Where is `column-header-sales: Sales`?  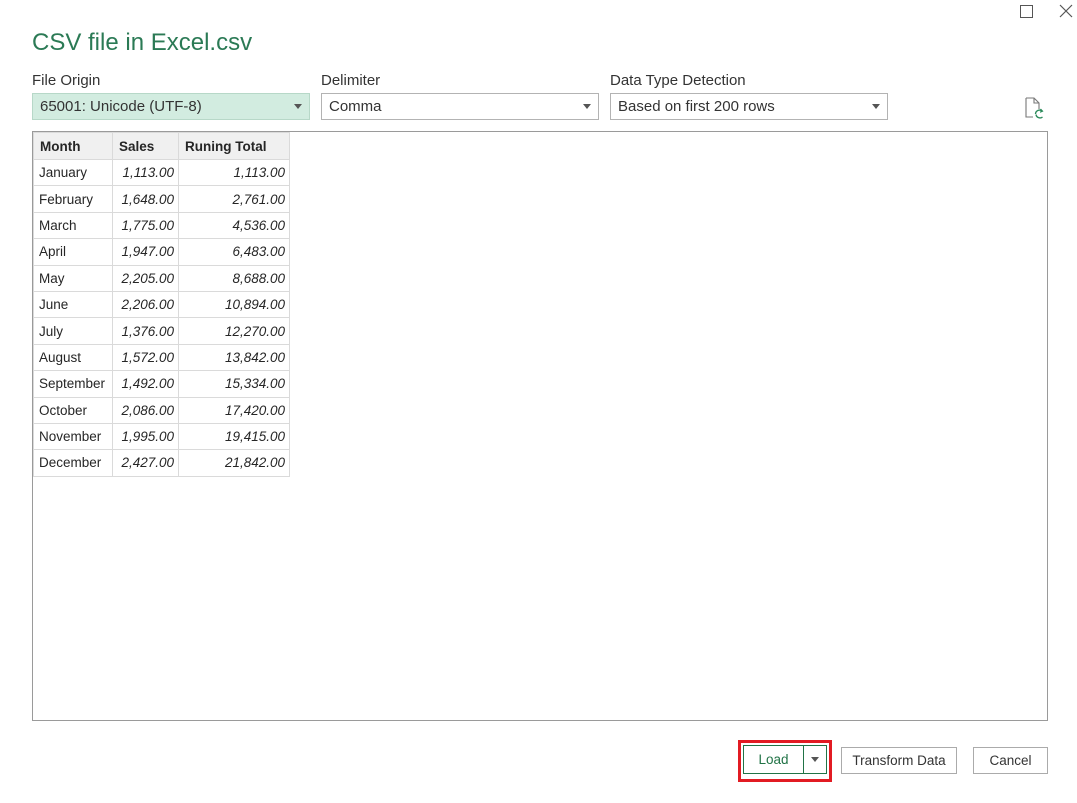
column-header-sales: Sales is located at coordinates (145, 146).